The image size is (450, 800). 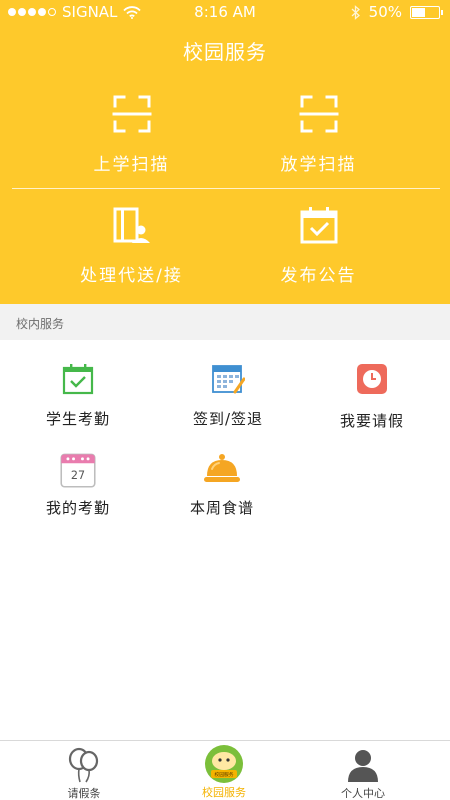 I want to click on date-calendar-icon: 27, so click(x=78, y=470).